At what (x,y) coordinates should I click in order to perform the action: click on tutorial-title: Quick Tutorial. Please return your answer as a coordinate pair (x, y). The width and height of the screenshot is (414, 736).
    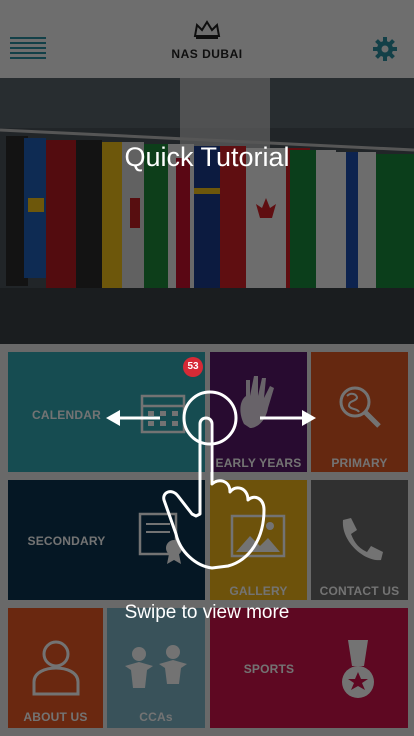
    Looking at the image, I should click on (207, 157).